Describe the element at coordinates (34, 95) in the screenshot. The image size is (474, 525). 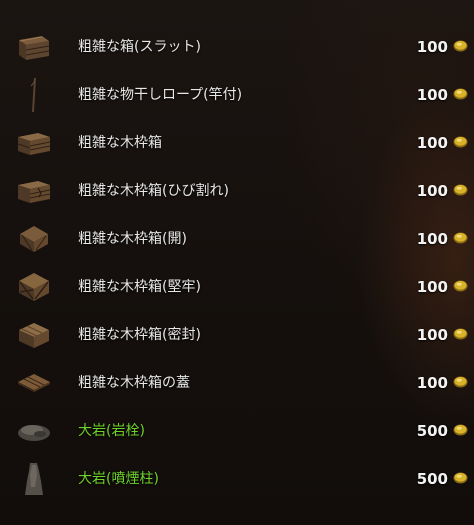
I see `clothesline-pole-icon` at that location.